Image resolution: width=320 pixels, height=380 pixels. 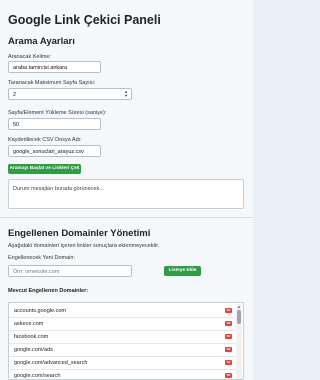 I want to click on domain-text: google.com/ads, so click(x=33, y=350).